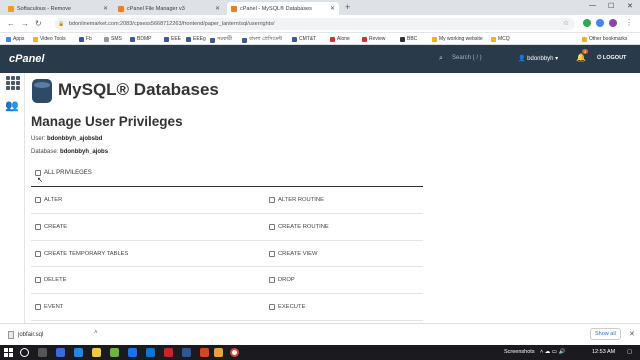  Describe the element at coordinates (96, 352) in the screenshot. I see `folder-icon` at that location.